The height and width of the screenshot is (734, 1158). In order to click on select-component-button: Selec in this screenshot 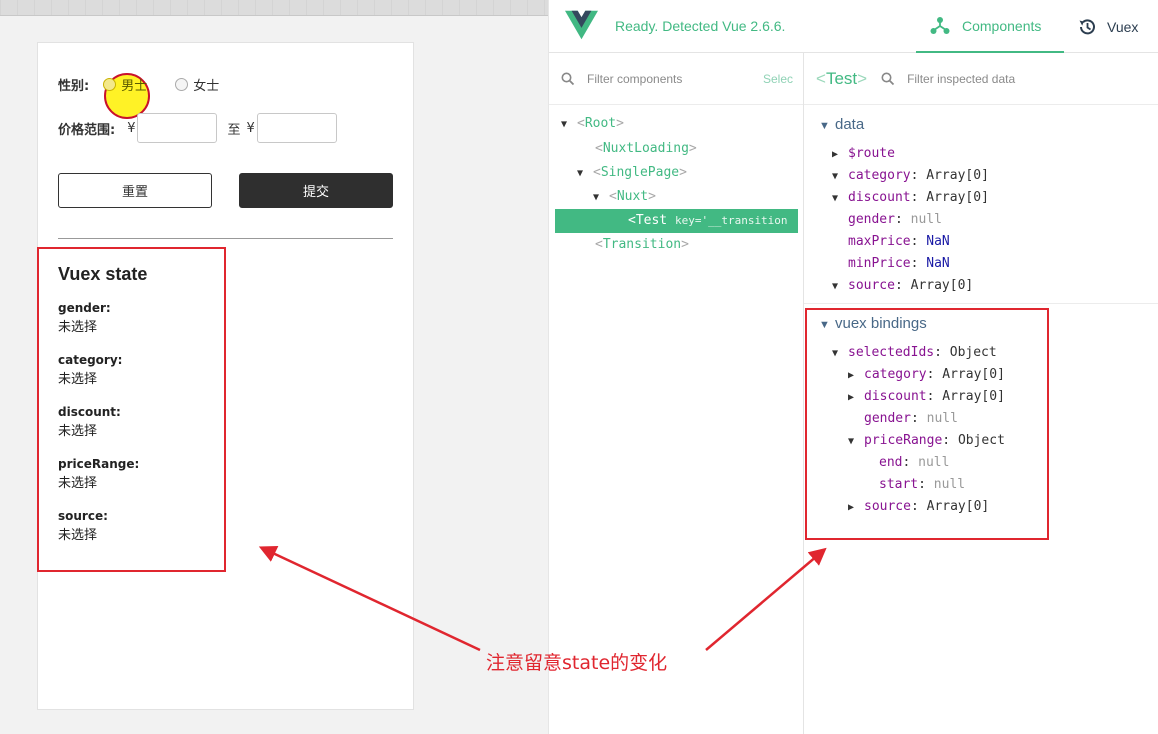, I will do `click(778, 79)`.